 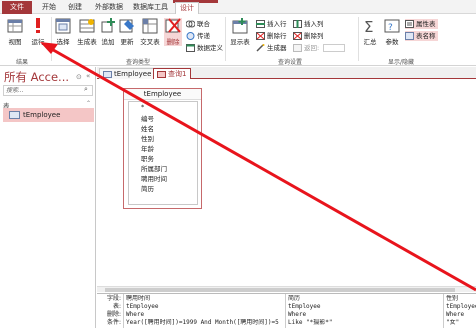 I want to click on field-item: 年龄, so click(x=147, y=148).